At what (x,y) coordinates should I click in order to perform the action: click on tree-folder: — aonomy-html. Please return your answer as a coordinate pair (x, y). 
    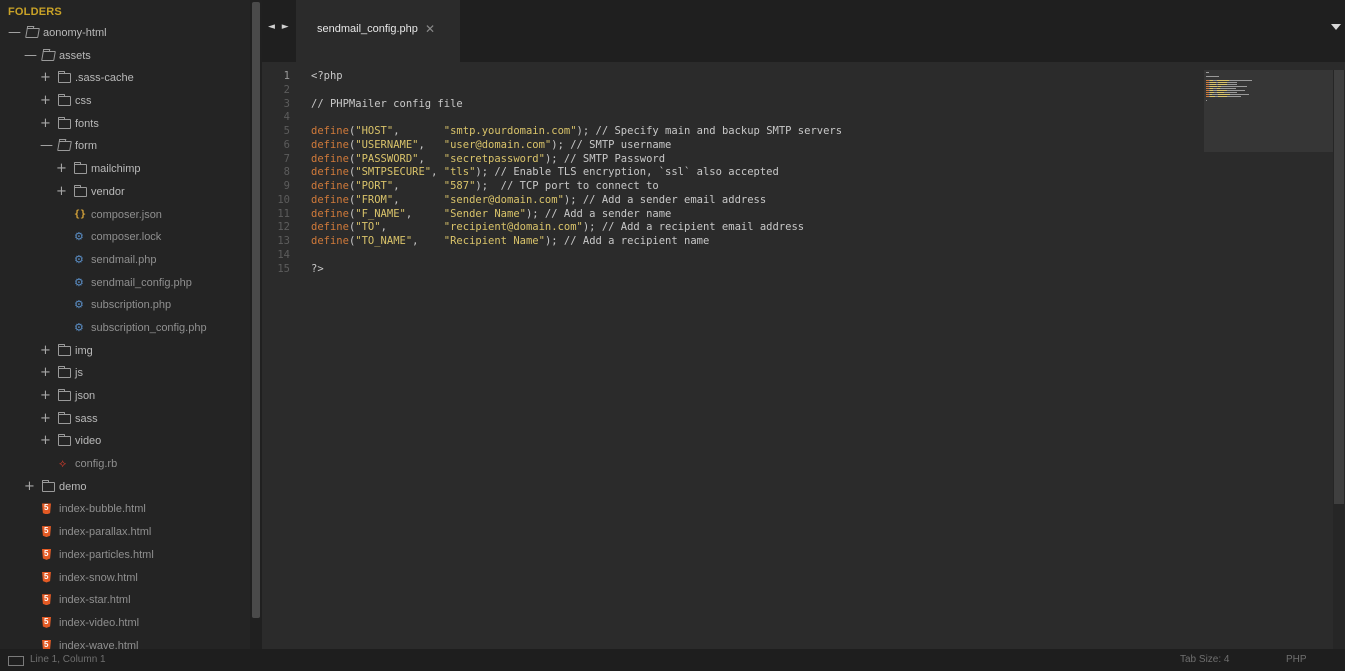
    Looking at the image, I should click on (125, 34).